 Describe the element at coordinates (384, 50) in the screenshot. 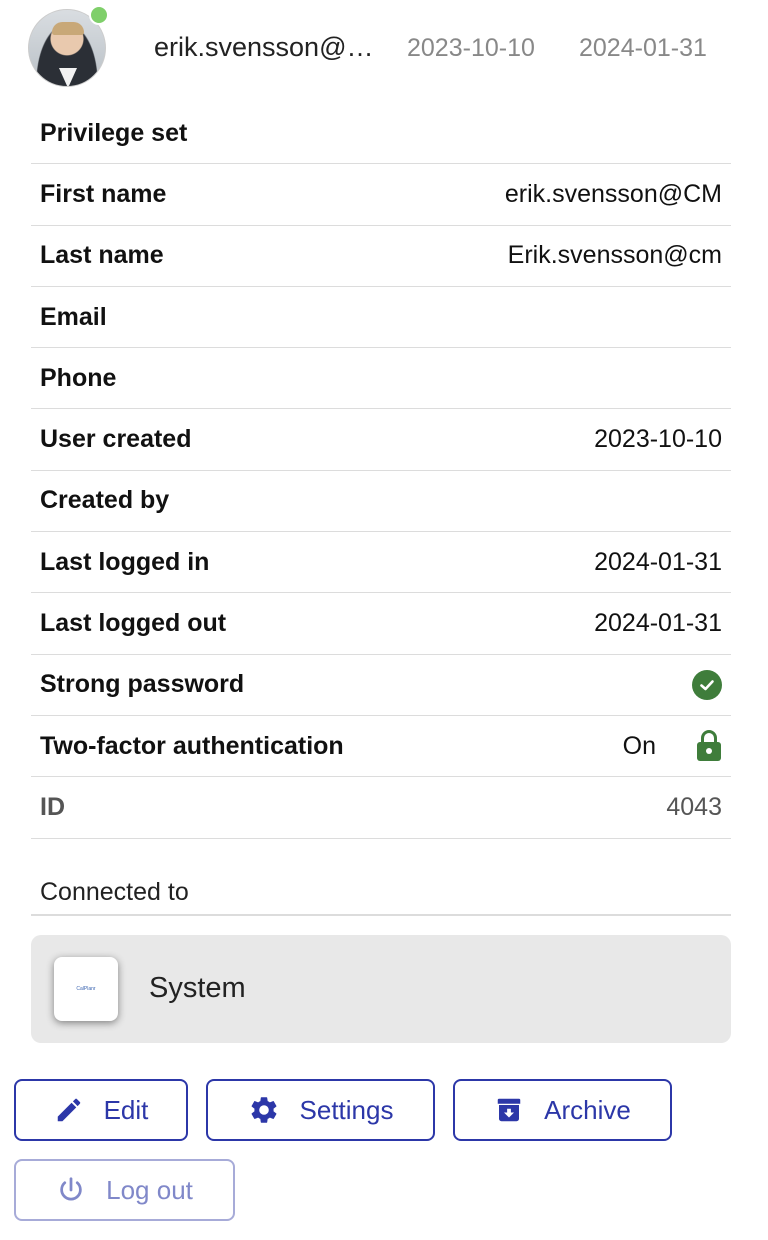

I see `user-header: erik.svensson@… 2023-10-10 2024-01-31` at that location.